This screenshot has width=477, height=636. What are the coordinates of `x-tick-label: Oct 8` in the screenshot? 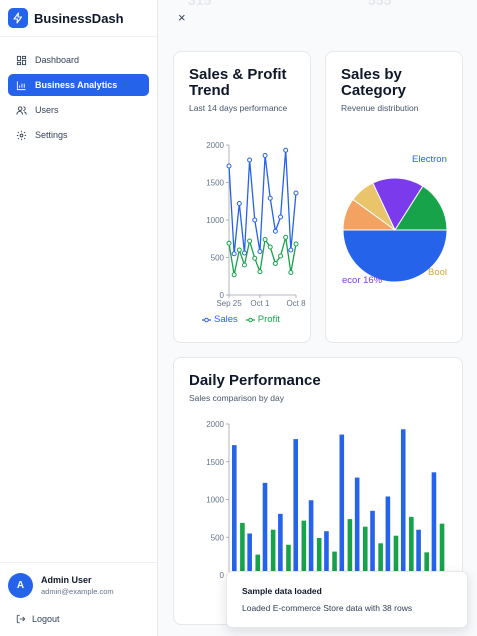 It's located at (296, 303).